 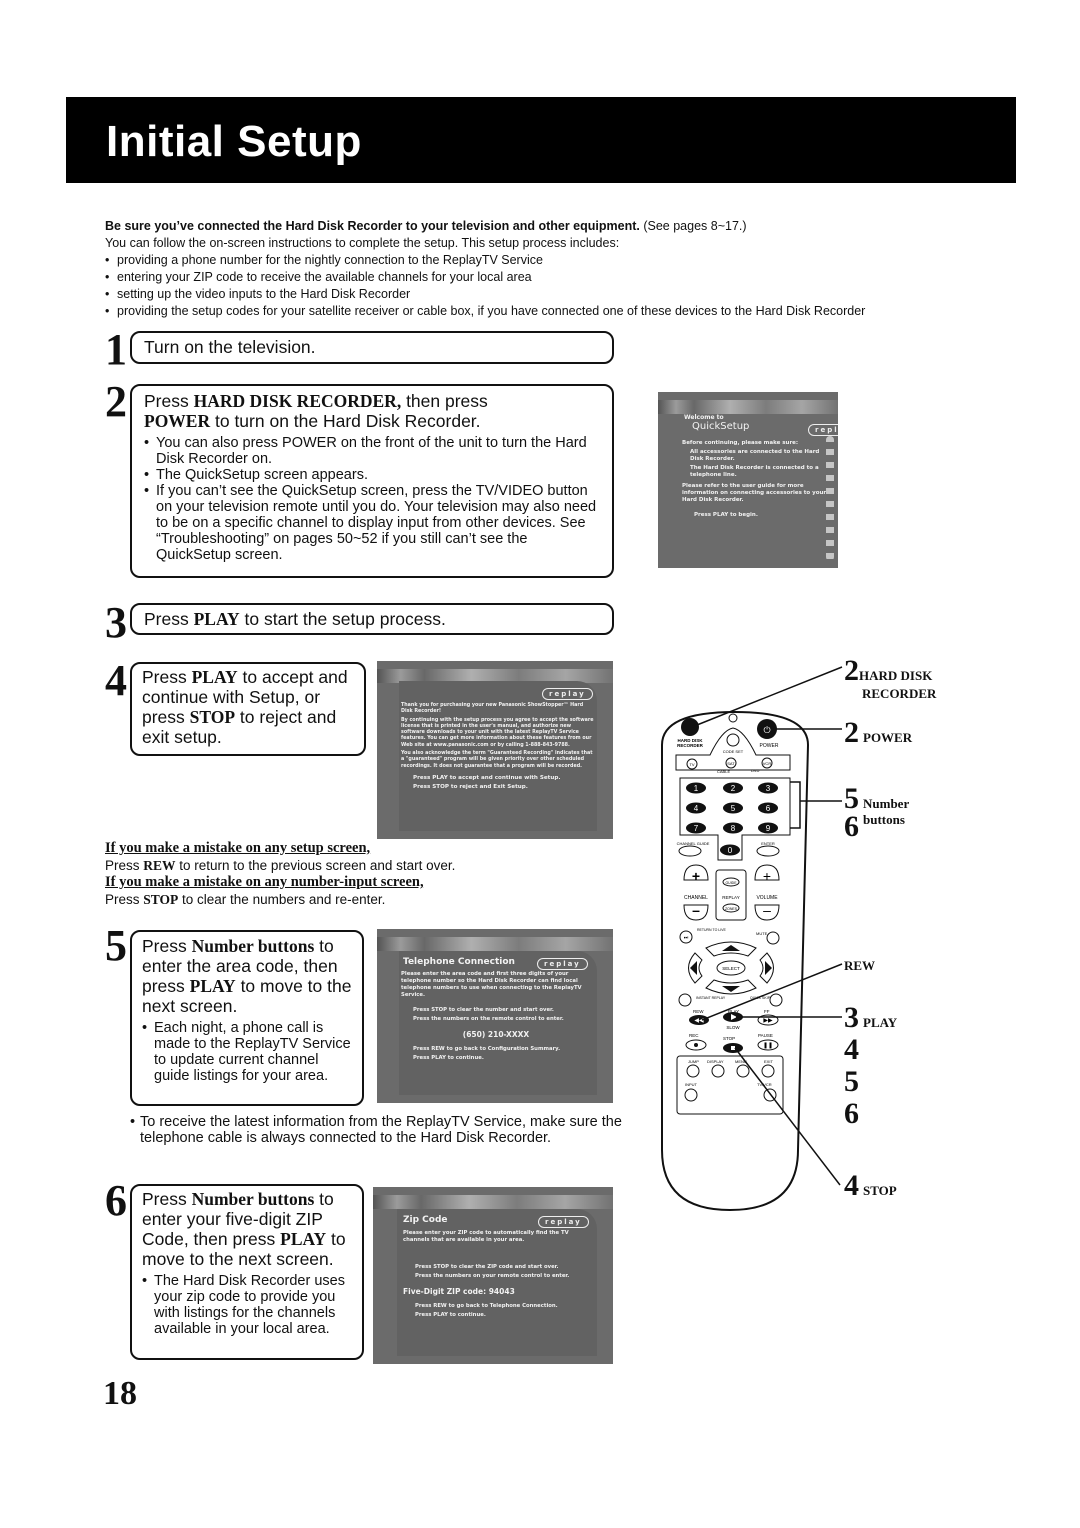 I want to click on rew-label: REW, so click(x=698, y=1011).